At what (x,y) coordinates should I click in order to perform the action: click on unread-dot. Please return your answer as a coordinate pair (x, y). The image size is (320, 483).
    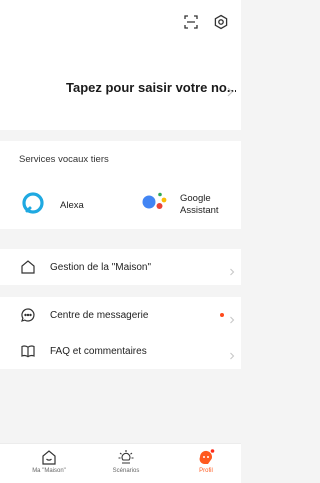
    Looking at the image, I should click on (222, 315).